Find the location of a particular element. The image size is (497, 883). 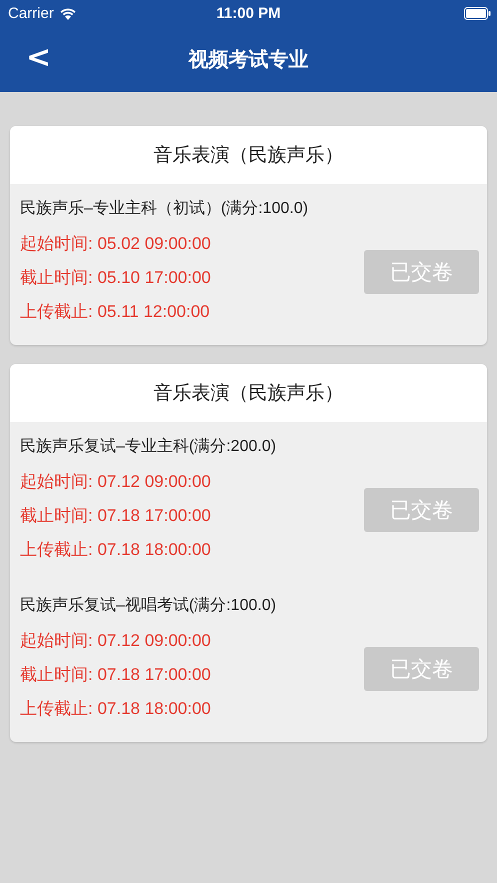

status-time: 11:00 PM is located at coordinates (248, 13).